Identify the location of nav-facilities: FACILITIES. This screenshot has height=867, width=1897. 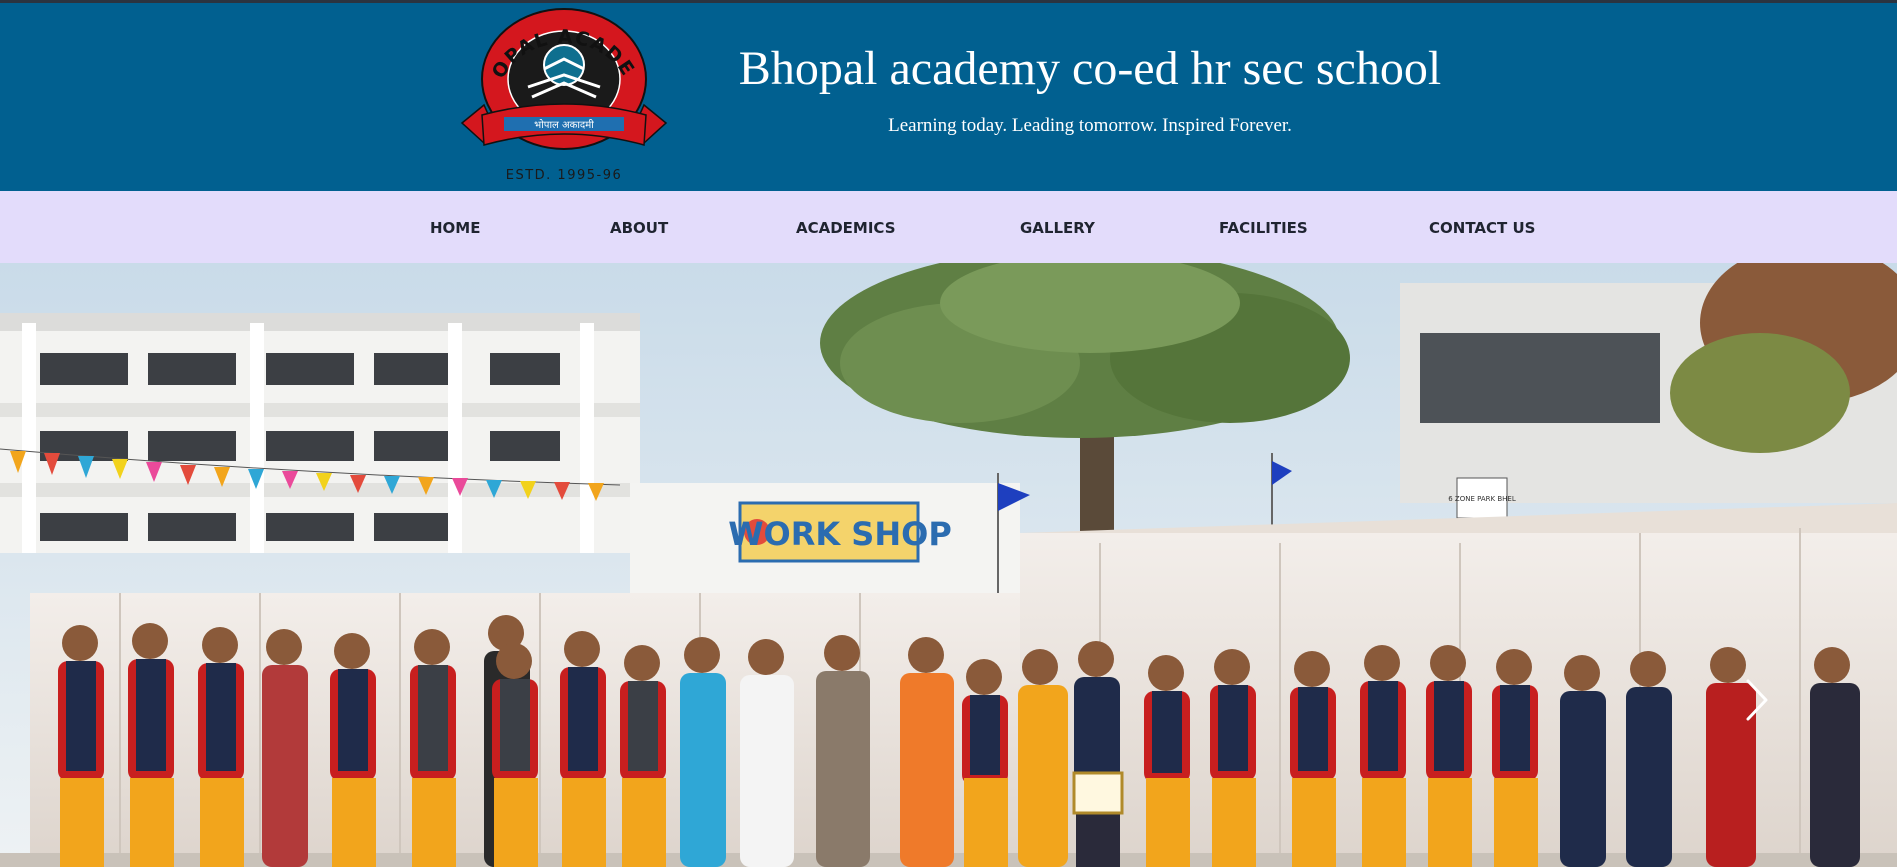
(1263, 227).